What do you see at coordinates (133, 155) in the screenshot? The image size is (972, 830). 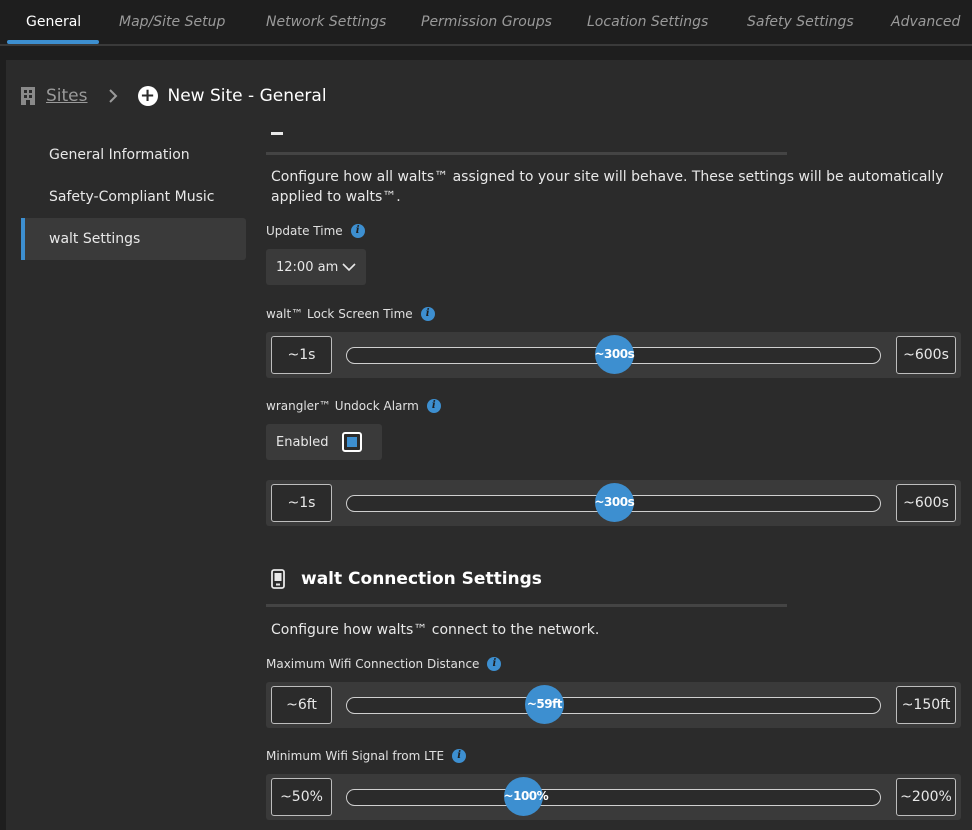 I see `sidebar-item-general-information: General Information` at bounding box center [133, 155].